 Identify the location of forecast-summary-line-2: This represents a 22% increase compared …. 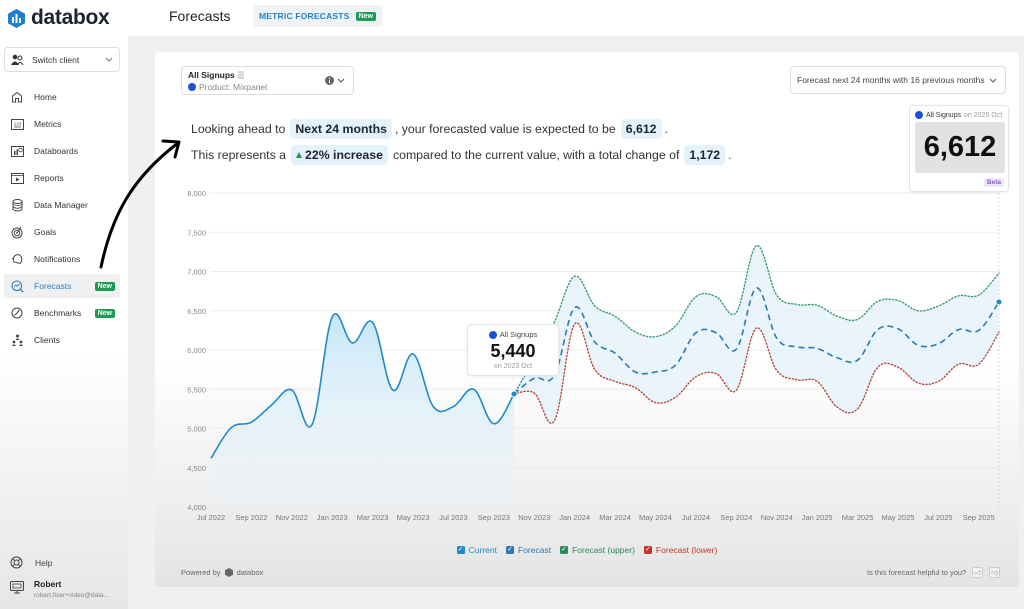
(461, 155).